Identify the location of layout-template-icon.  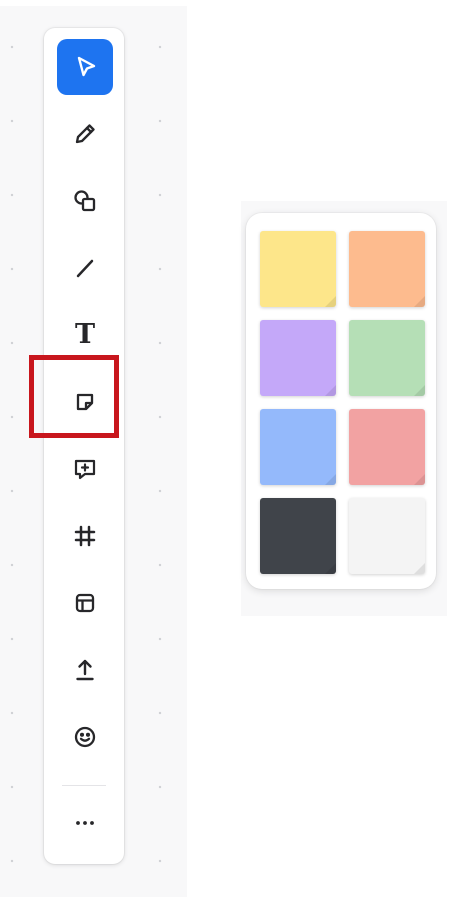
(85, 603).